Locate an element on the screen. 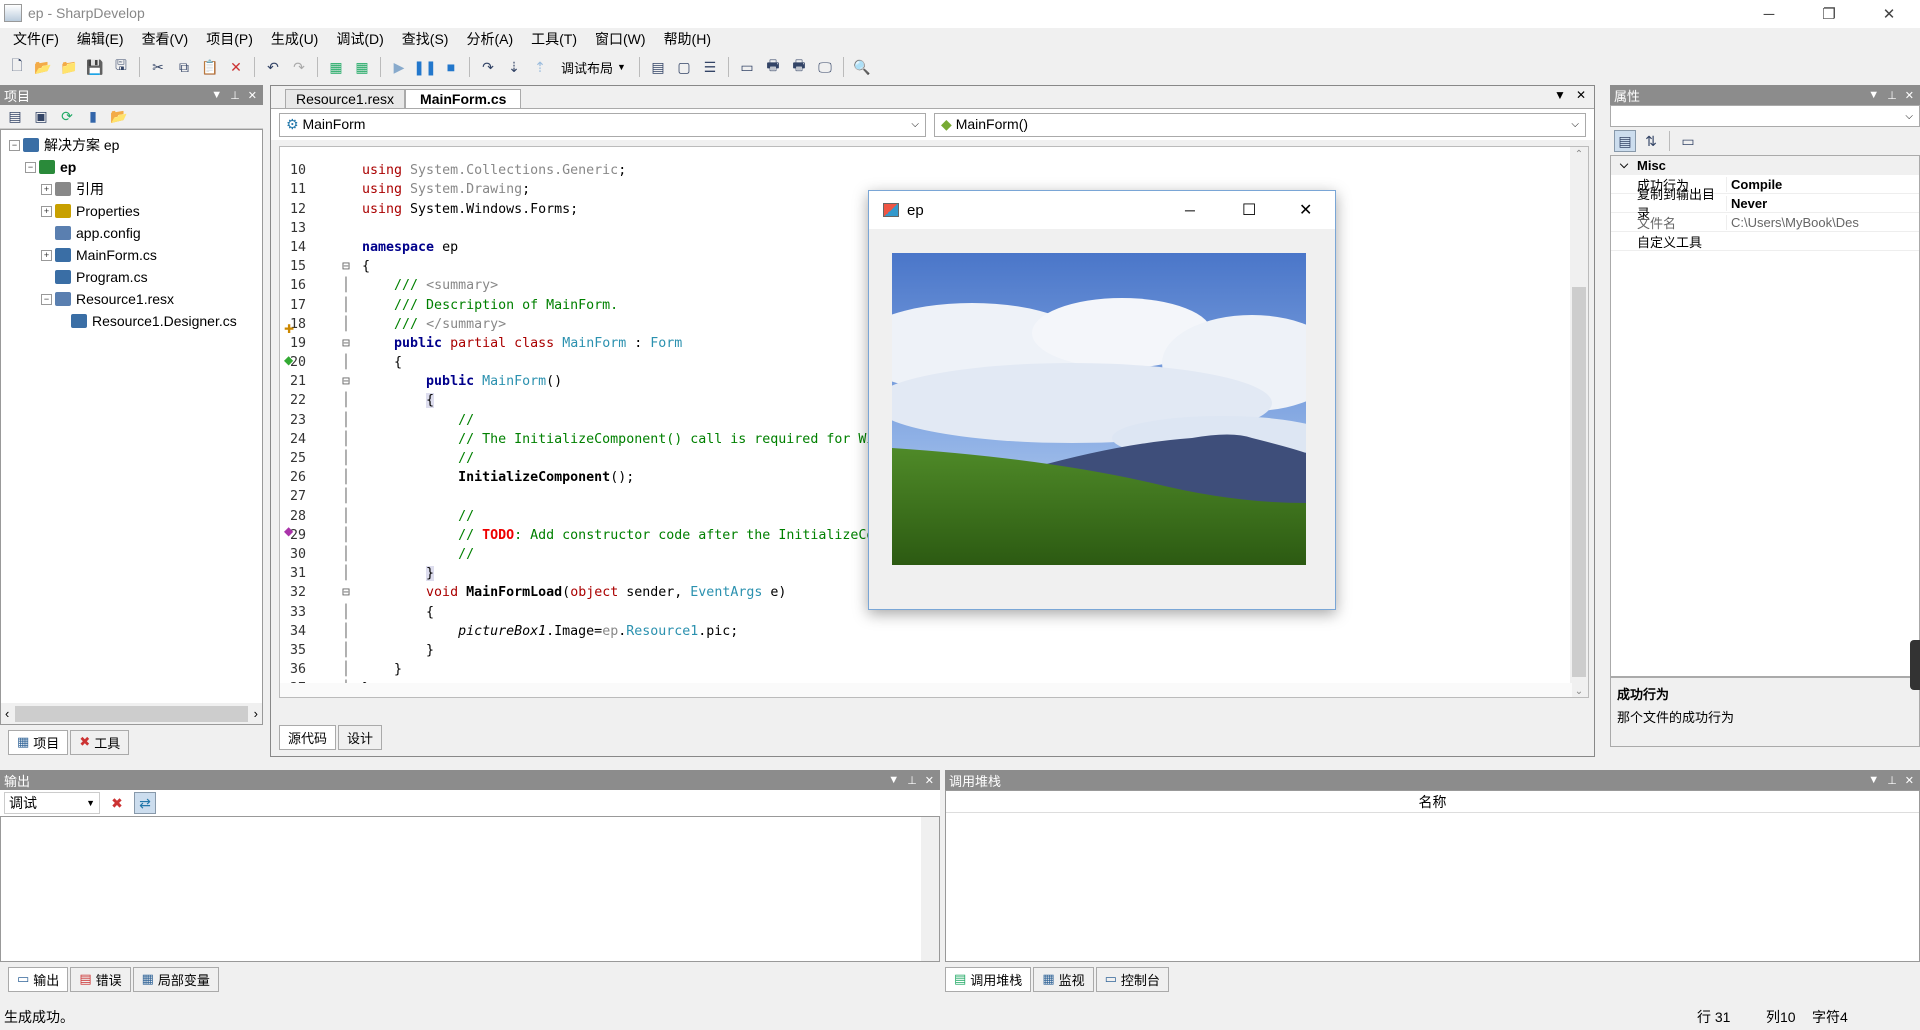 The width and height of the screenshot is (1920, 1030). tab-resource1-resx: Resource1.resx is located at coordinates (345, 98).